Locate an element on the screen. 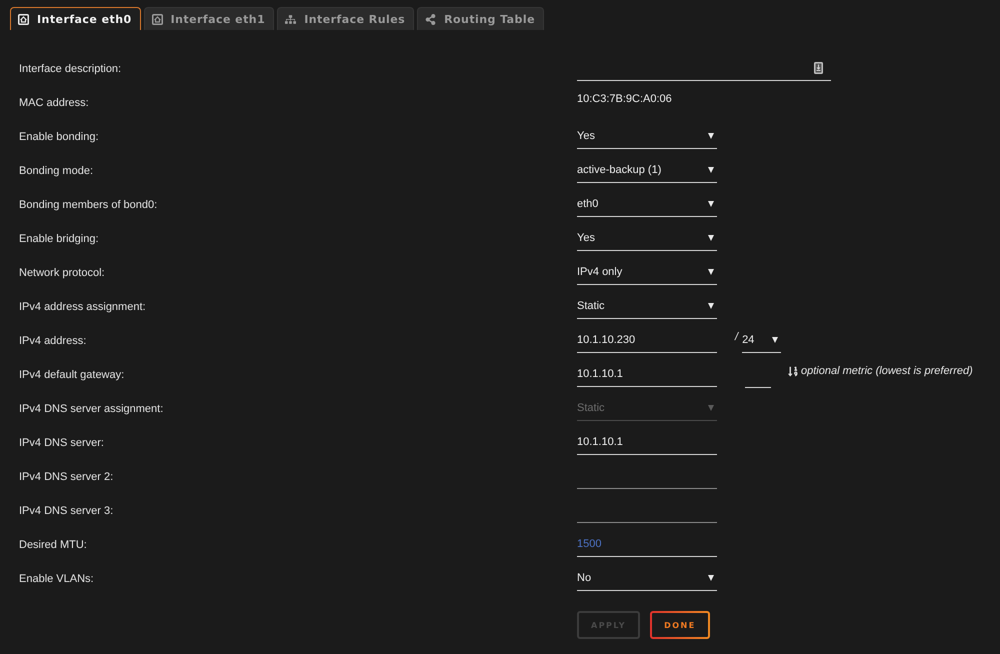 Image resolution: width=1000 pixels, height=654 pixels. tab: Interface eth1 is located at coordinates (209, 18).